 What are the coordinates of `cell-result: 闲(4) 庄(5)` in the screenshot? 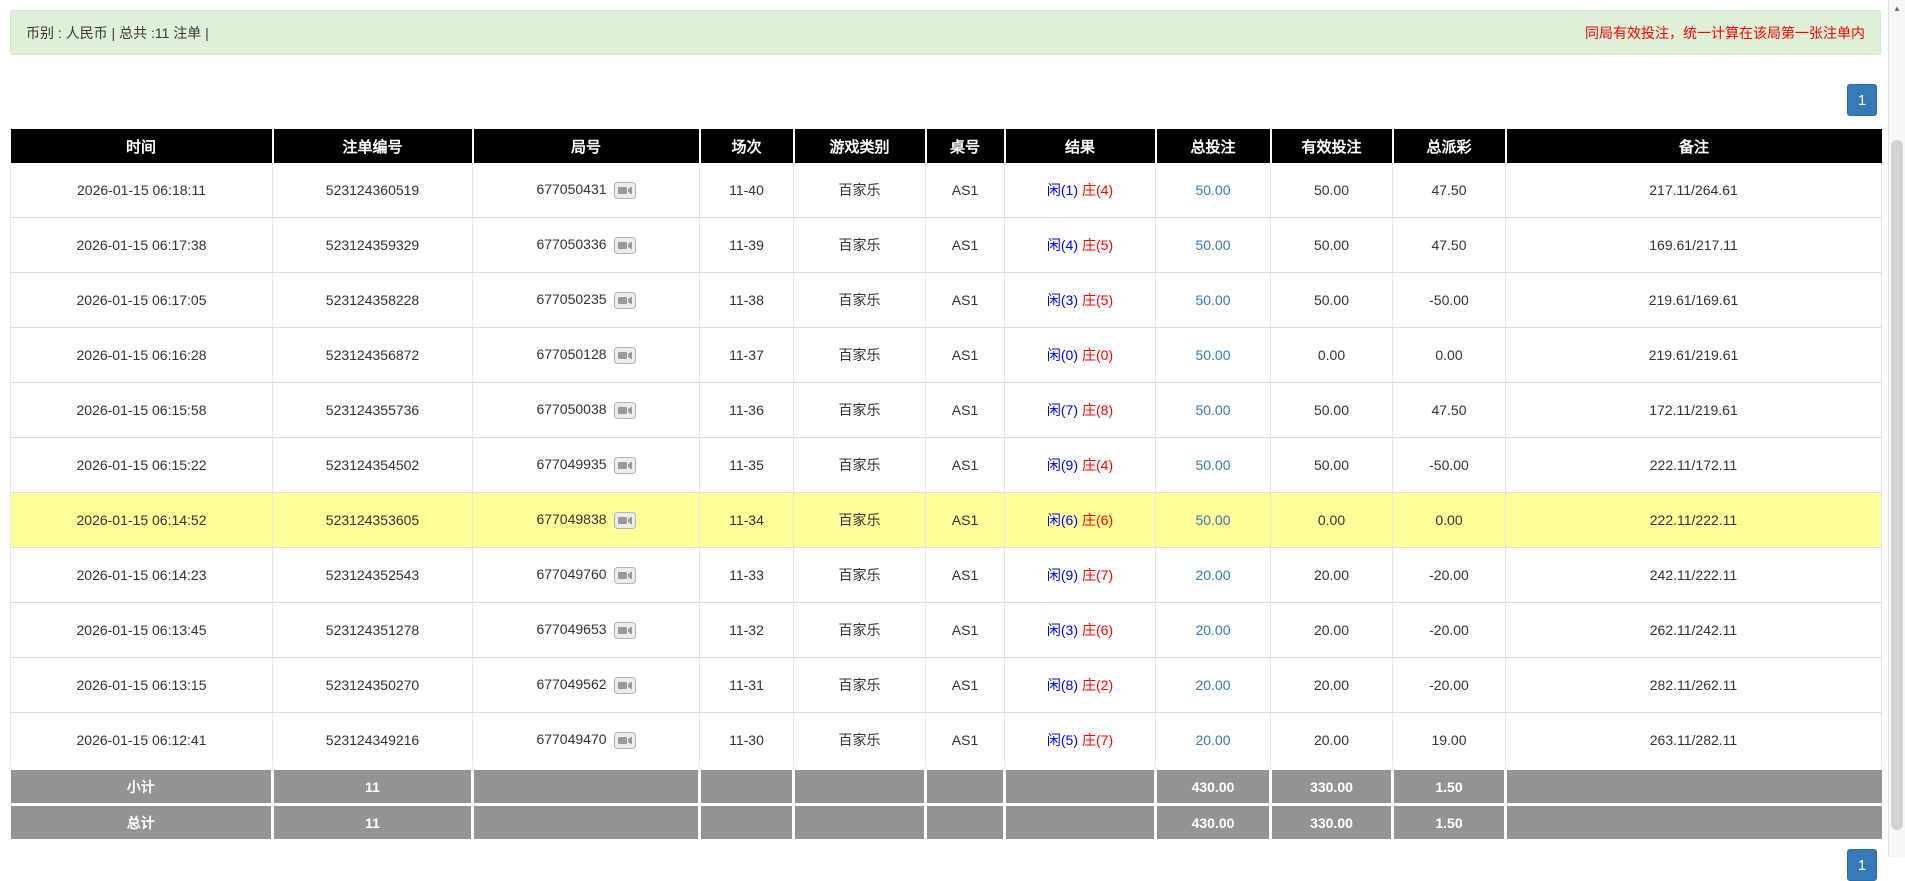 It's located at (1080, 245).